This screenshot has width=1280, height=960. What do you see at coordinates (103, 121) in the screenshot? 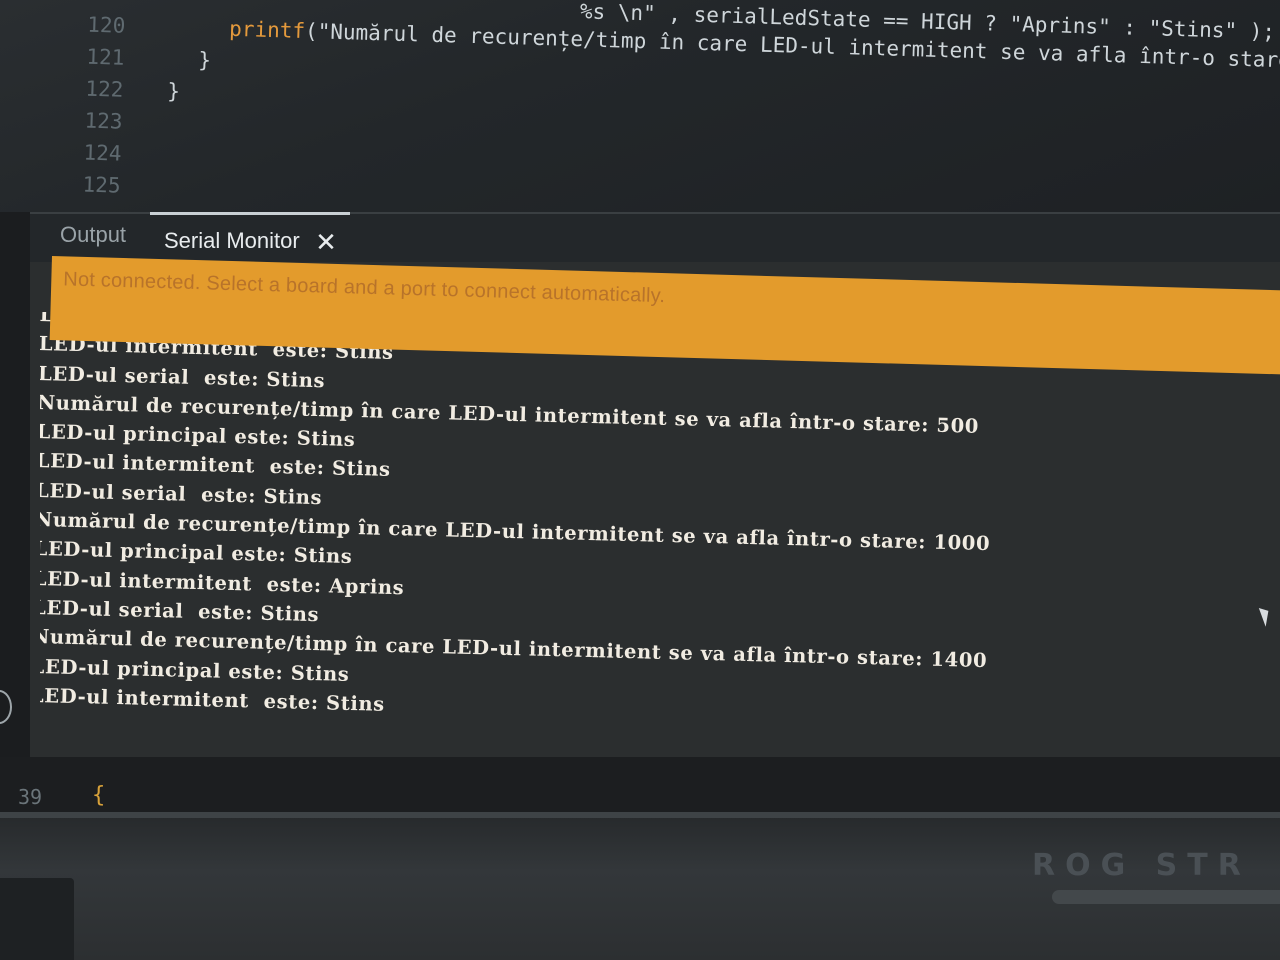
I see `line-number: 123` at bounding box center [103, 121].